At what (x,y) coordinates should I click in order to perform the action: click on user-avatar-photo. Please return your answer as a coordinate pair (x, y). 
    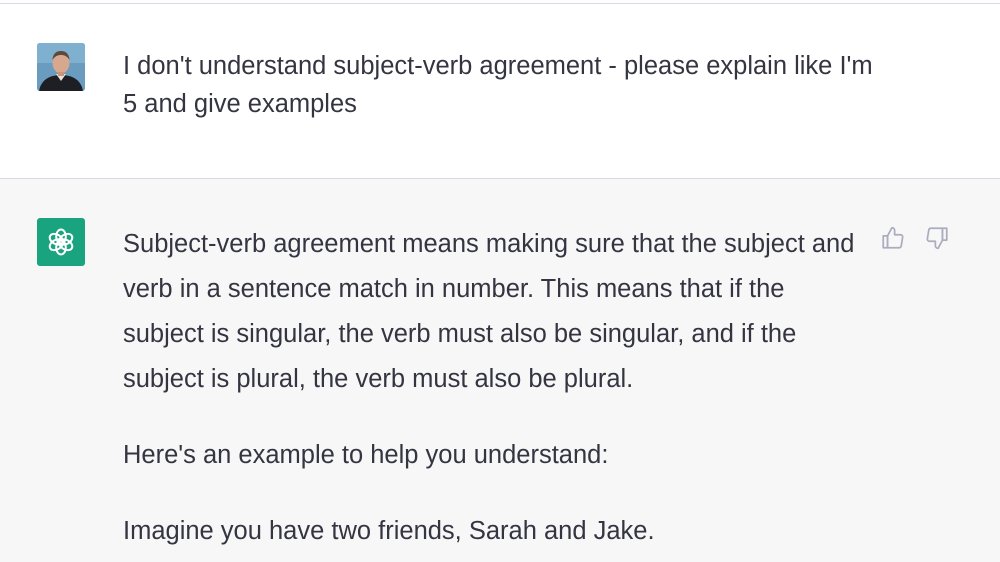
    Looking at the image, I should click on (61, 67).